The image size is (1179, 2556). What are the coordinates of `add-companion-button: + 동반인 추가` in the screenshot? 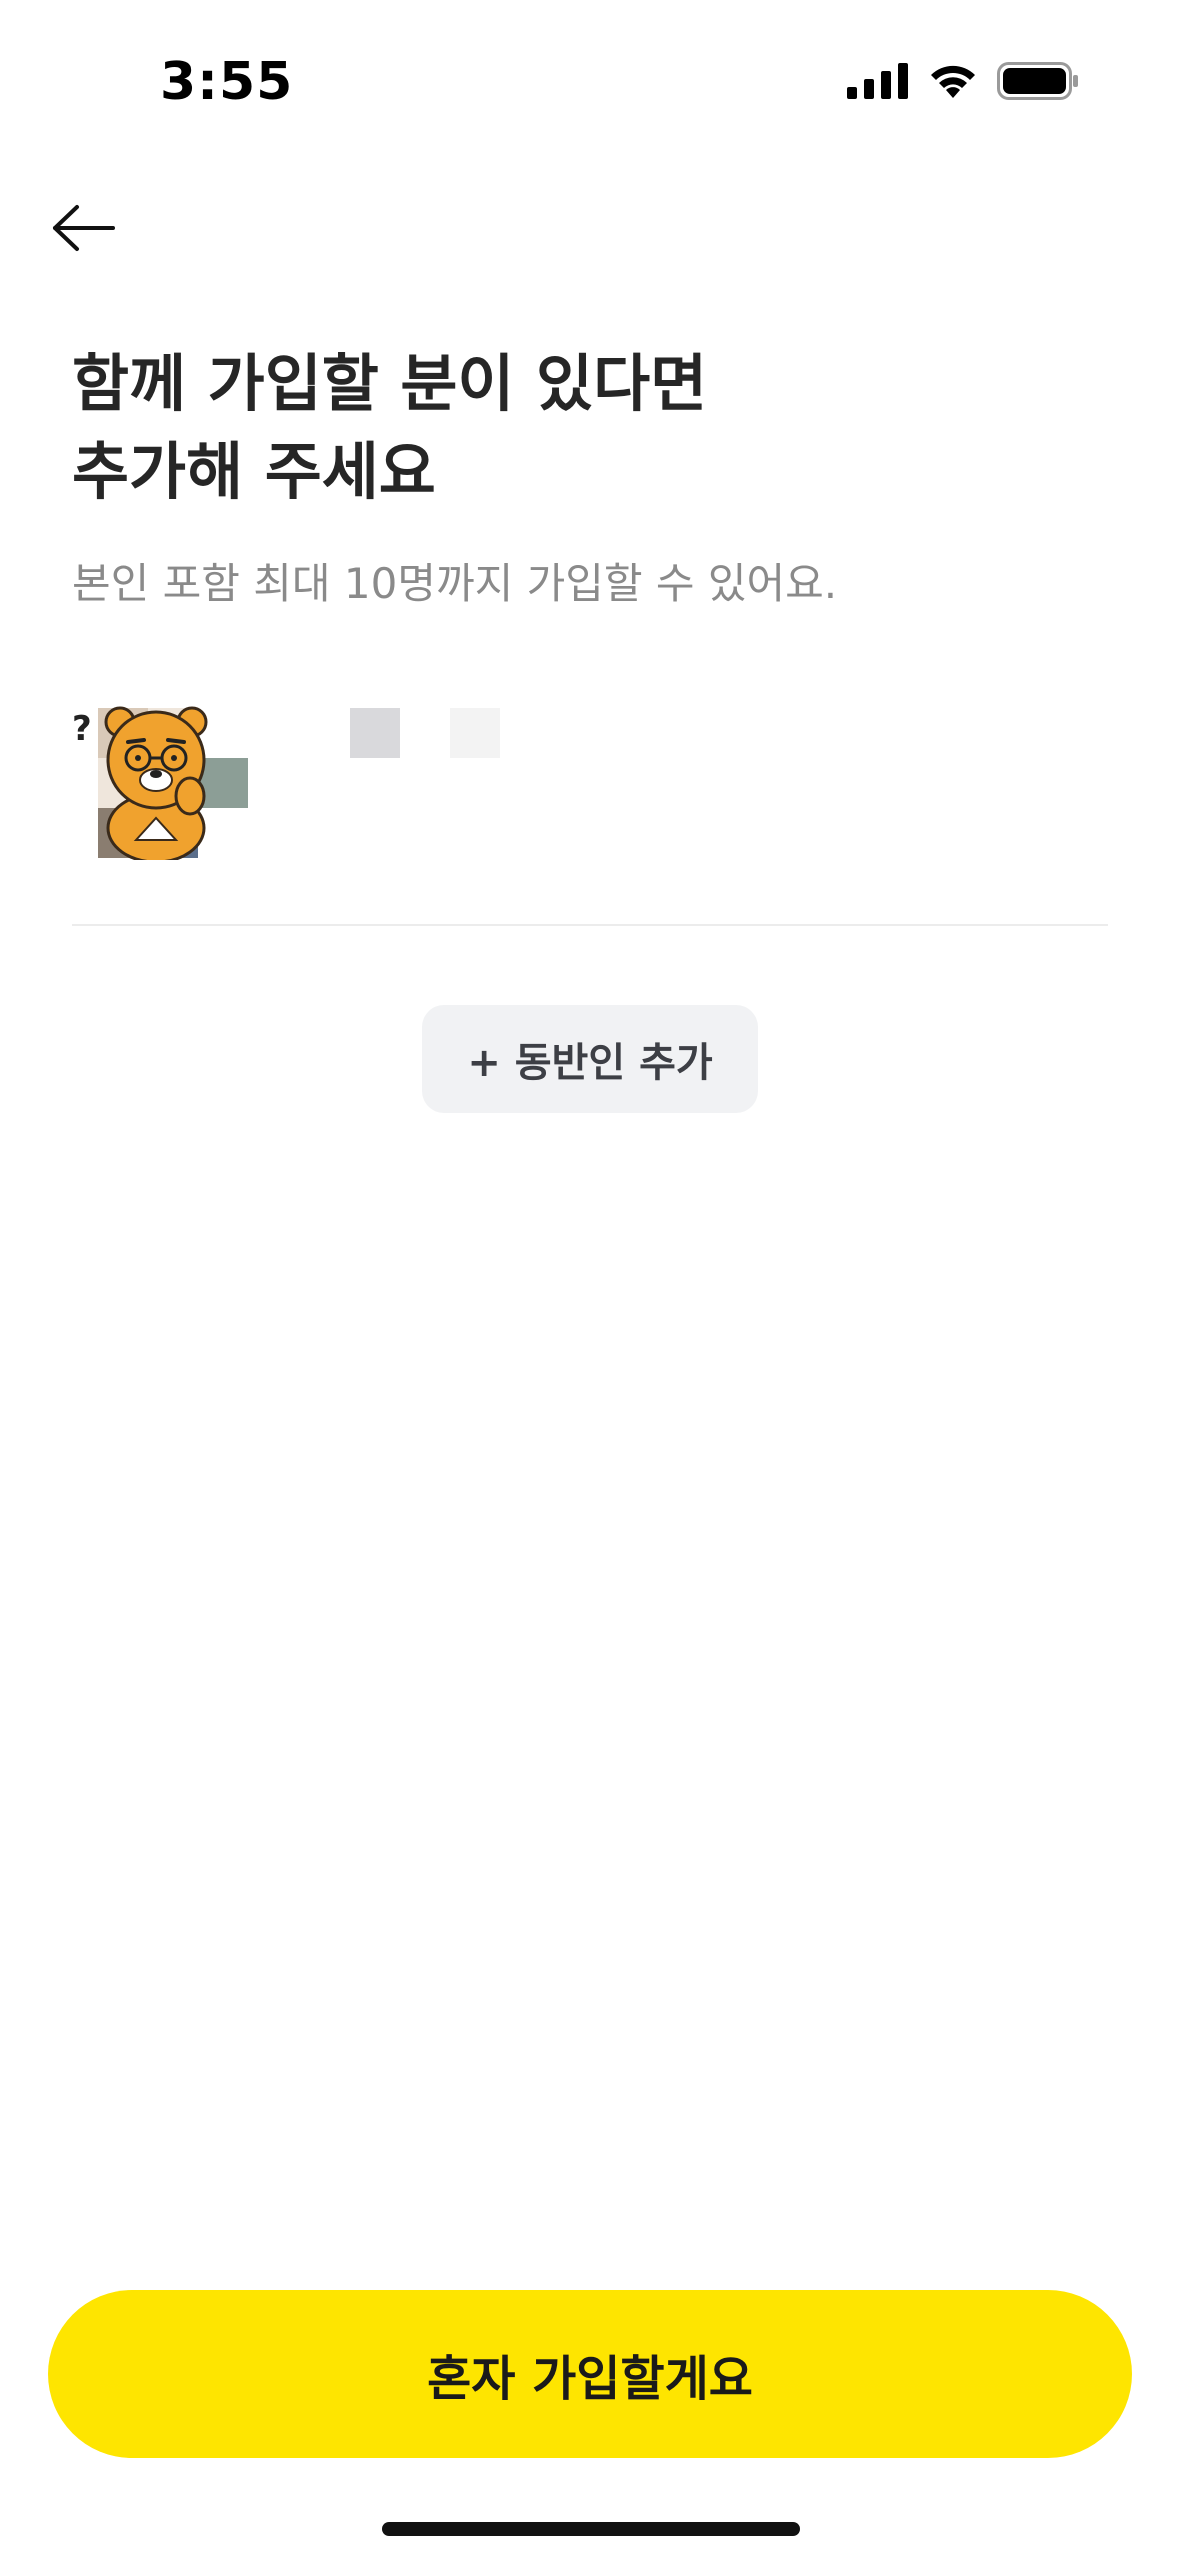 It's located at (590, 1059).